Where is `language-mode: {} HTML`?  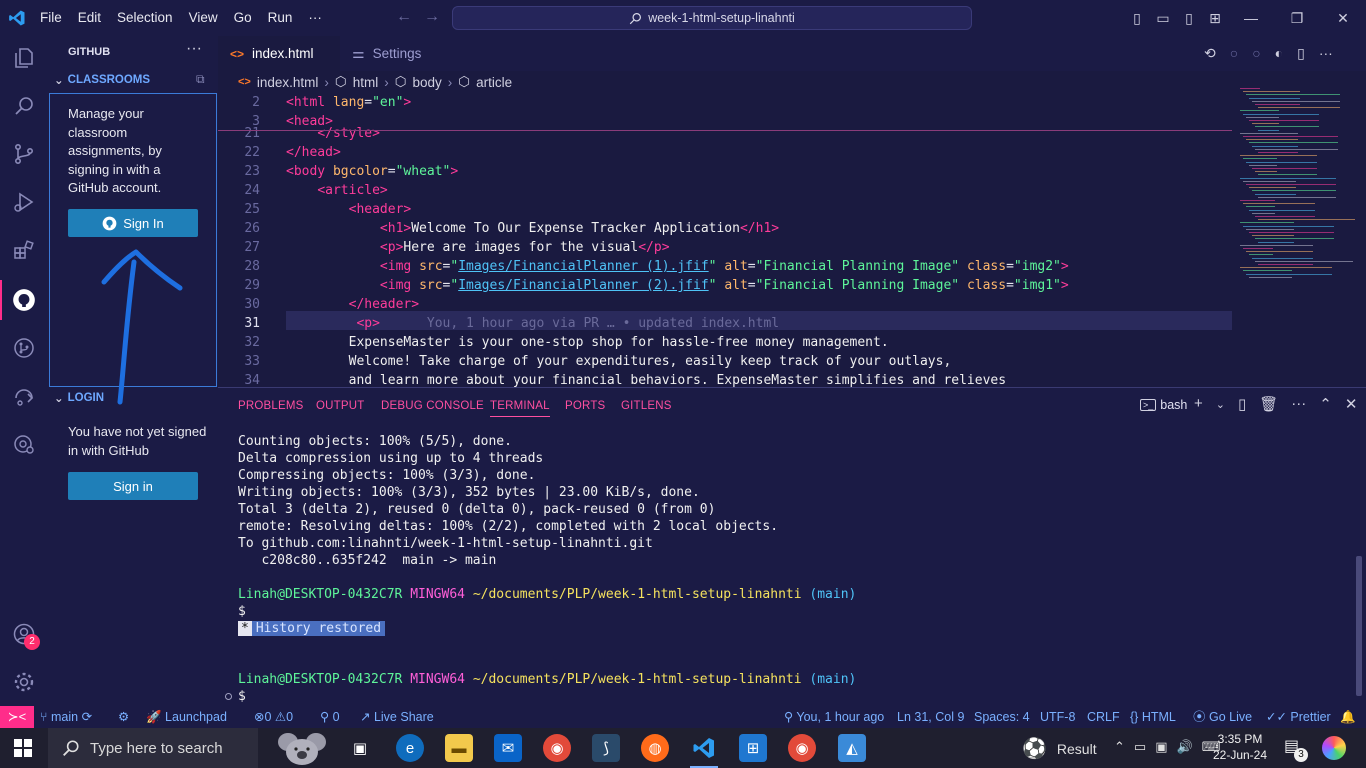 language-mode: {} HTML is located at coordinates (1153, 717).